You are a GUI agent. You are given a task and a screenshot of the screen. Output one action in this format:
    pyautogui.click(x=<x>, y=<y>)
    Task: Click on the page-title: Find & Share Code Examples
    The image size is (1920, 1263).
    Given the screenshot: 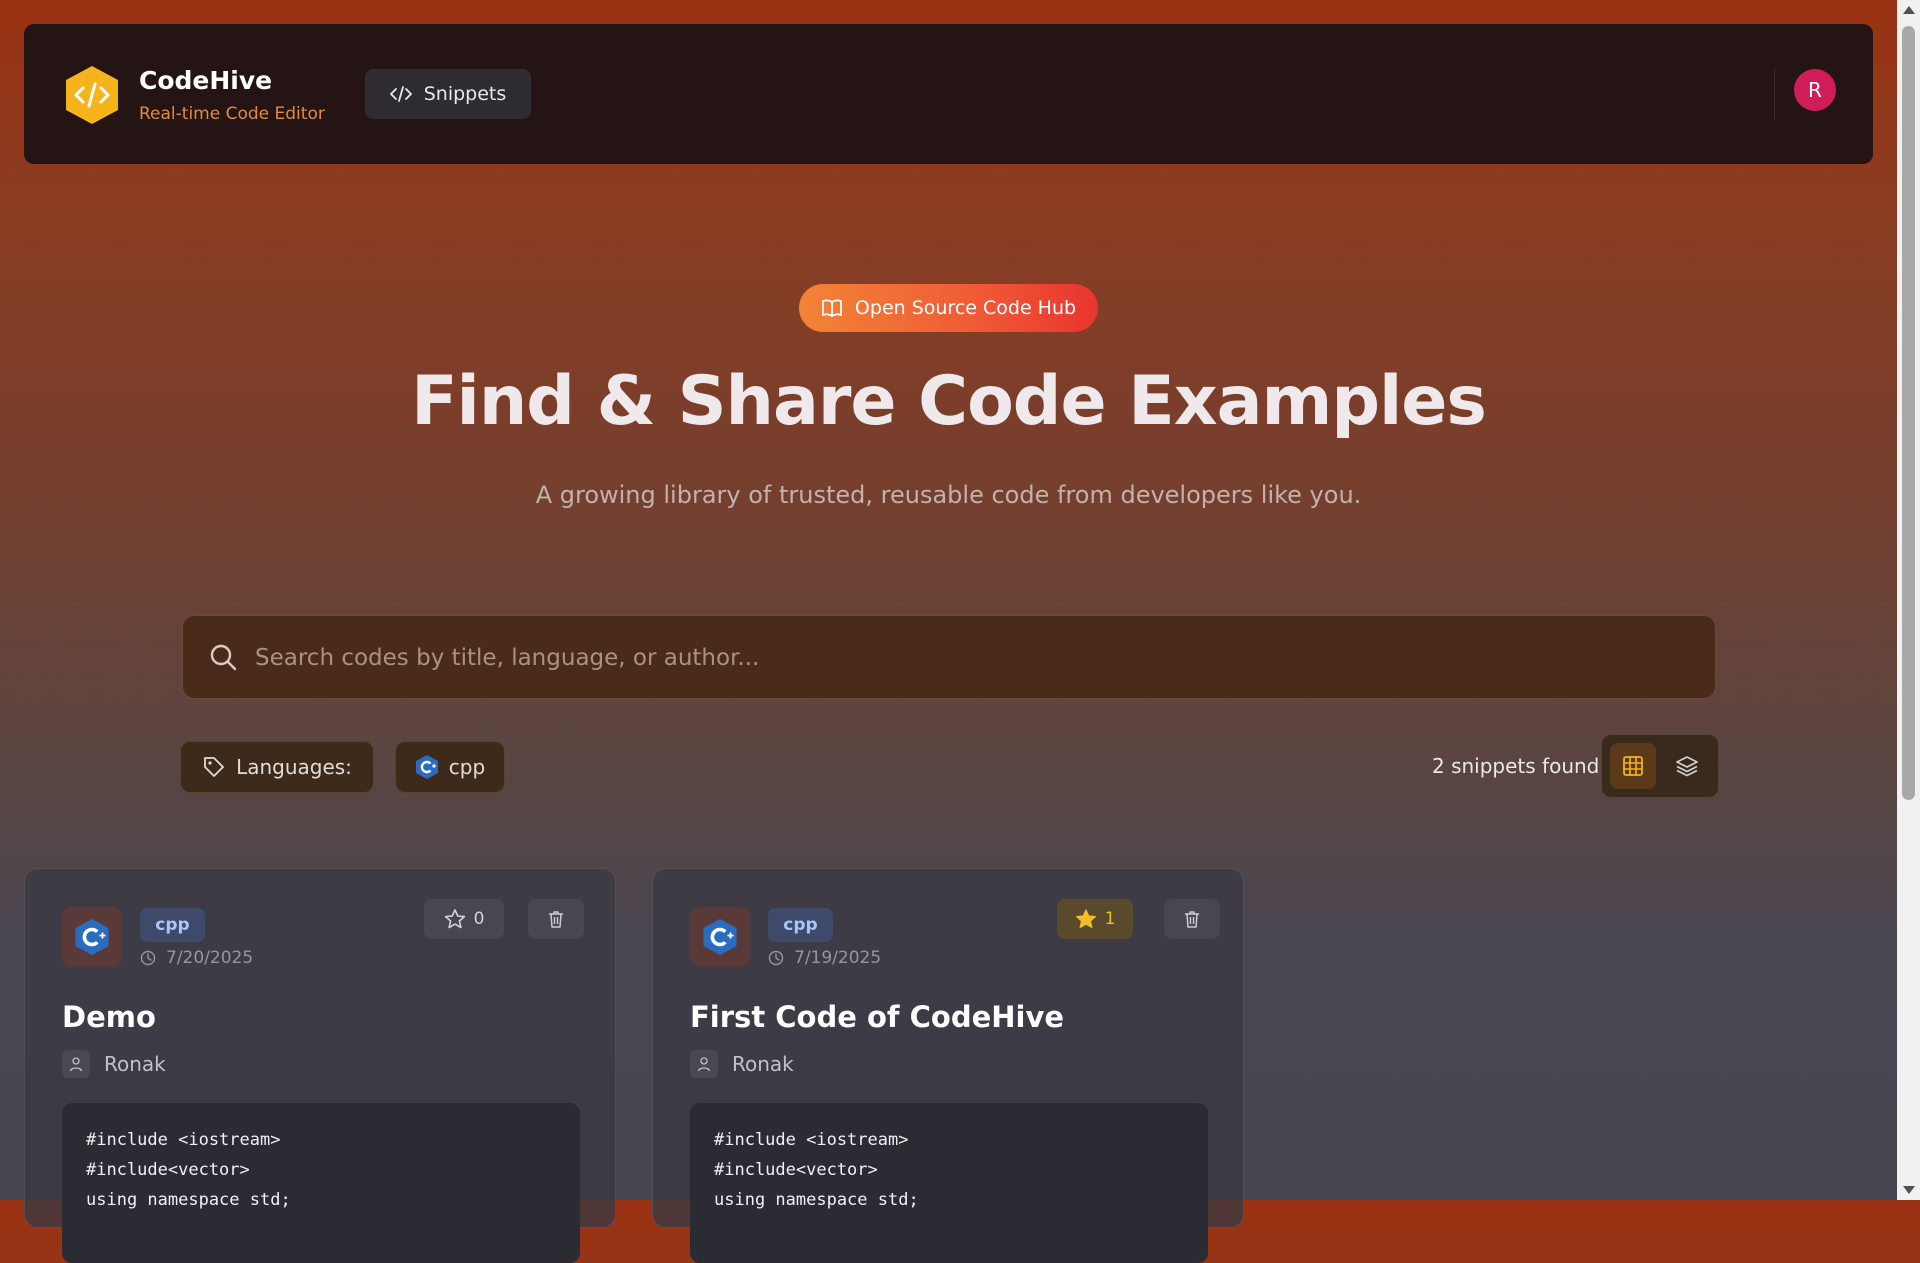 What is the action you would take?
    pyautogui.click(x=949, y=401)
    